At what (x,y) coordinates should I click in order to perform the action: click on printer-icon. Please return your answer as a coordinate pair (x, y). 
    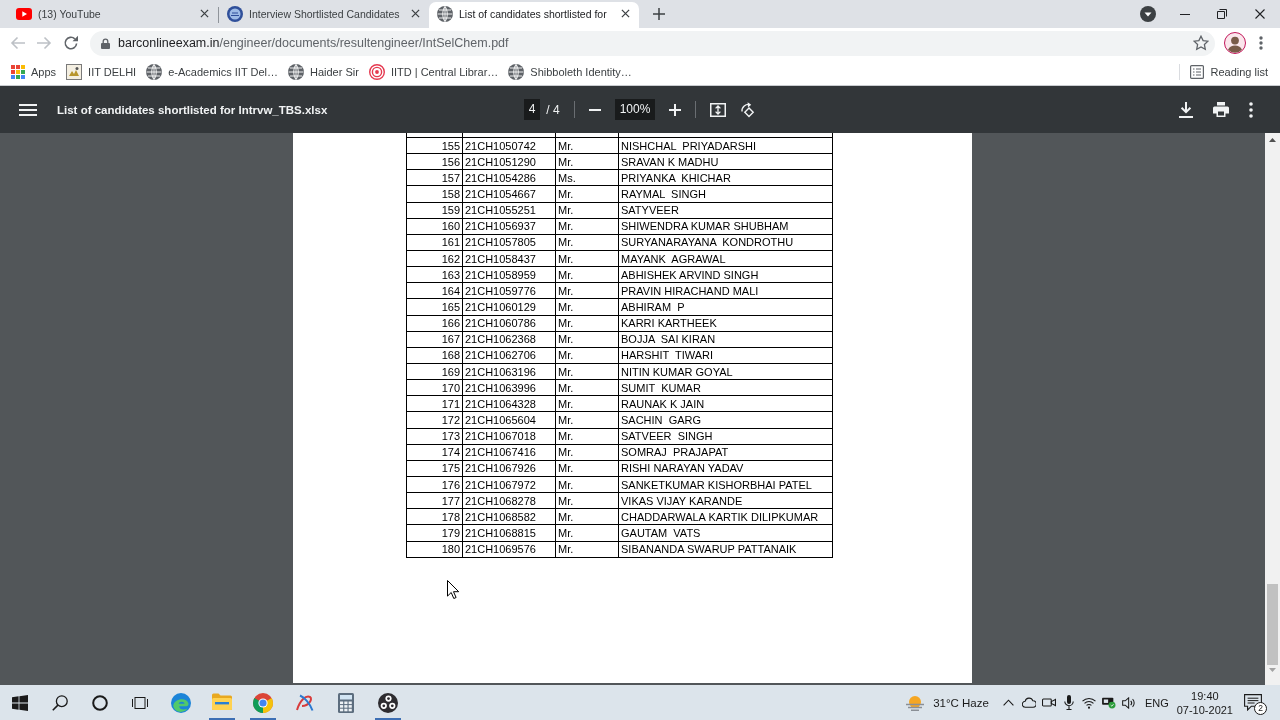
    Looking at the image, I should click on (1221, 109).